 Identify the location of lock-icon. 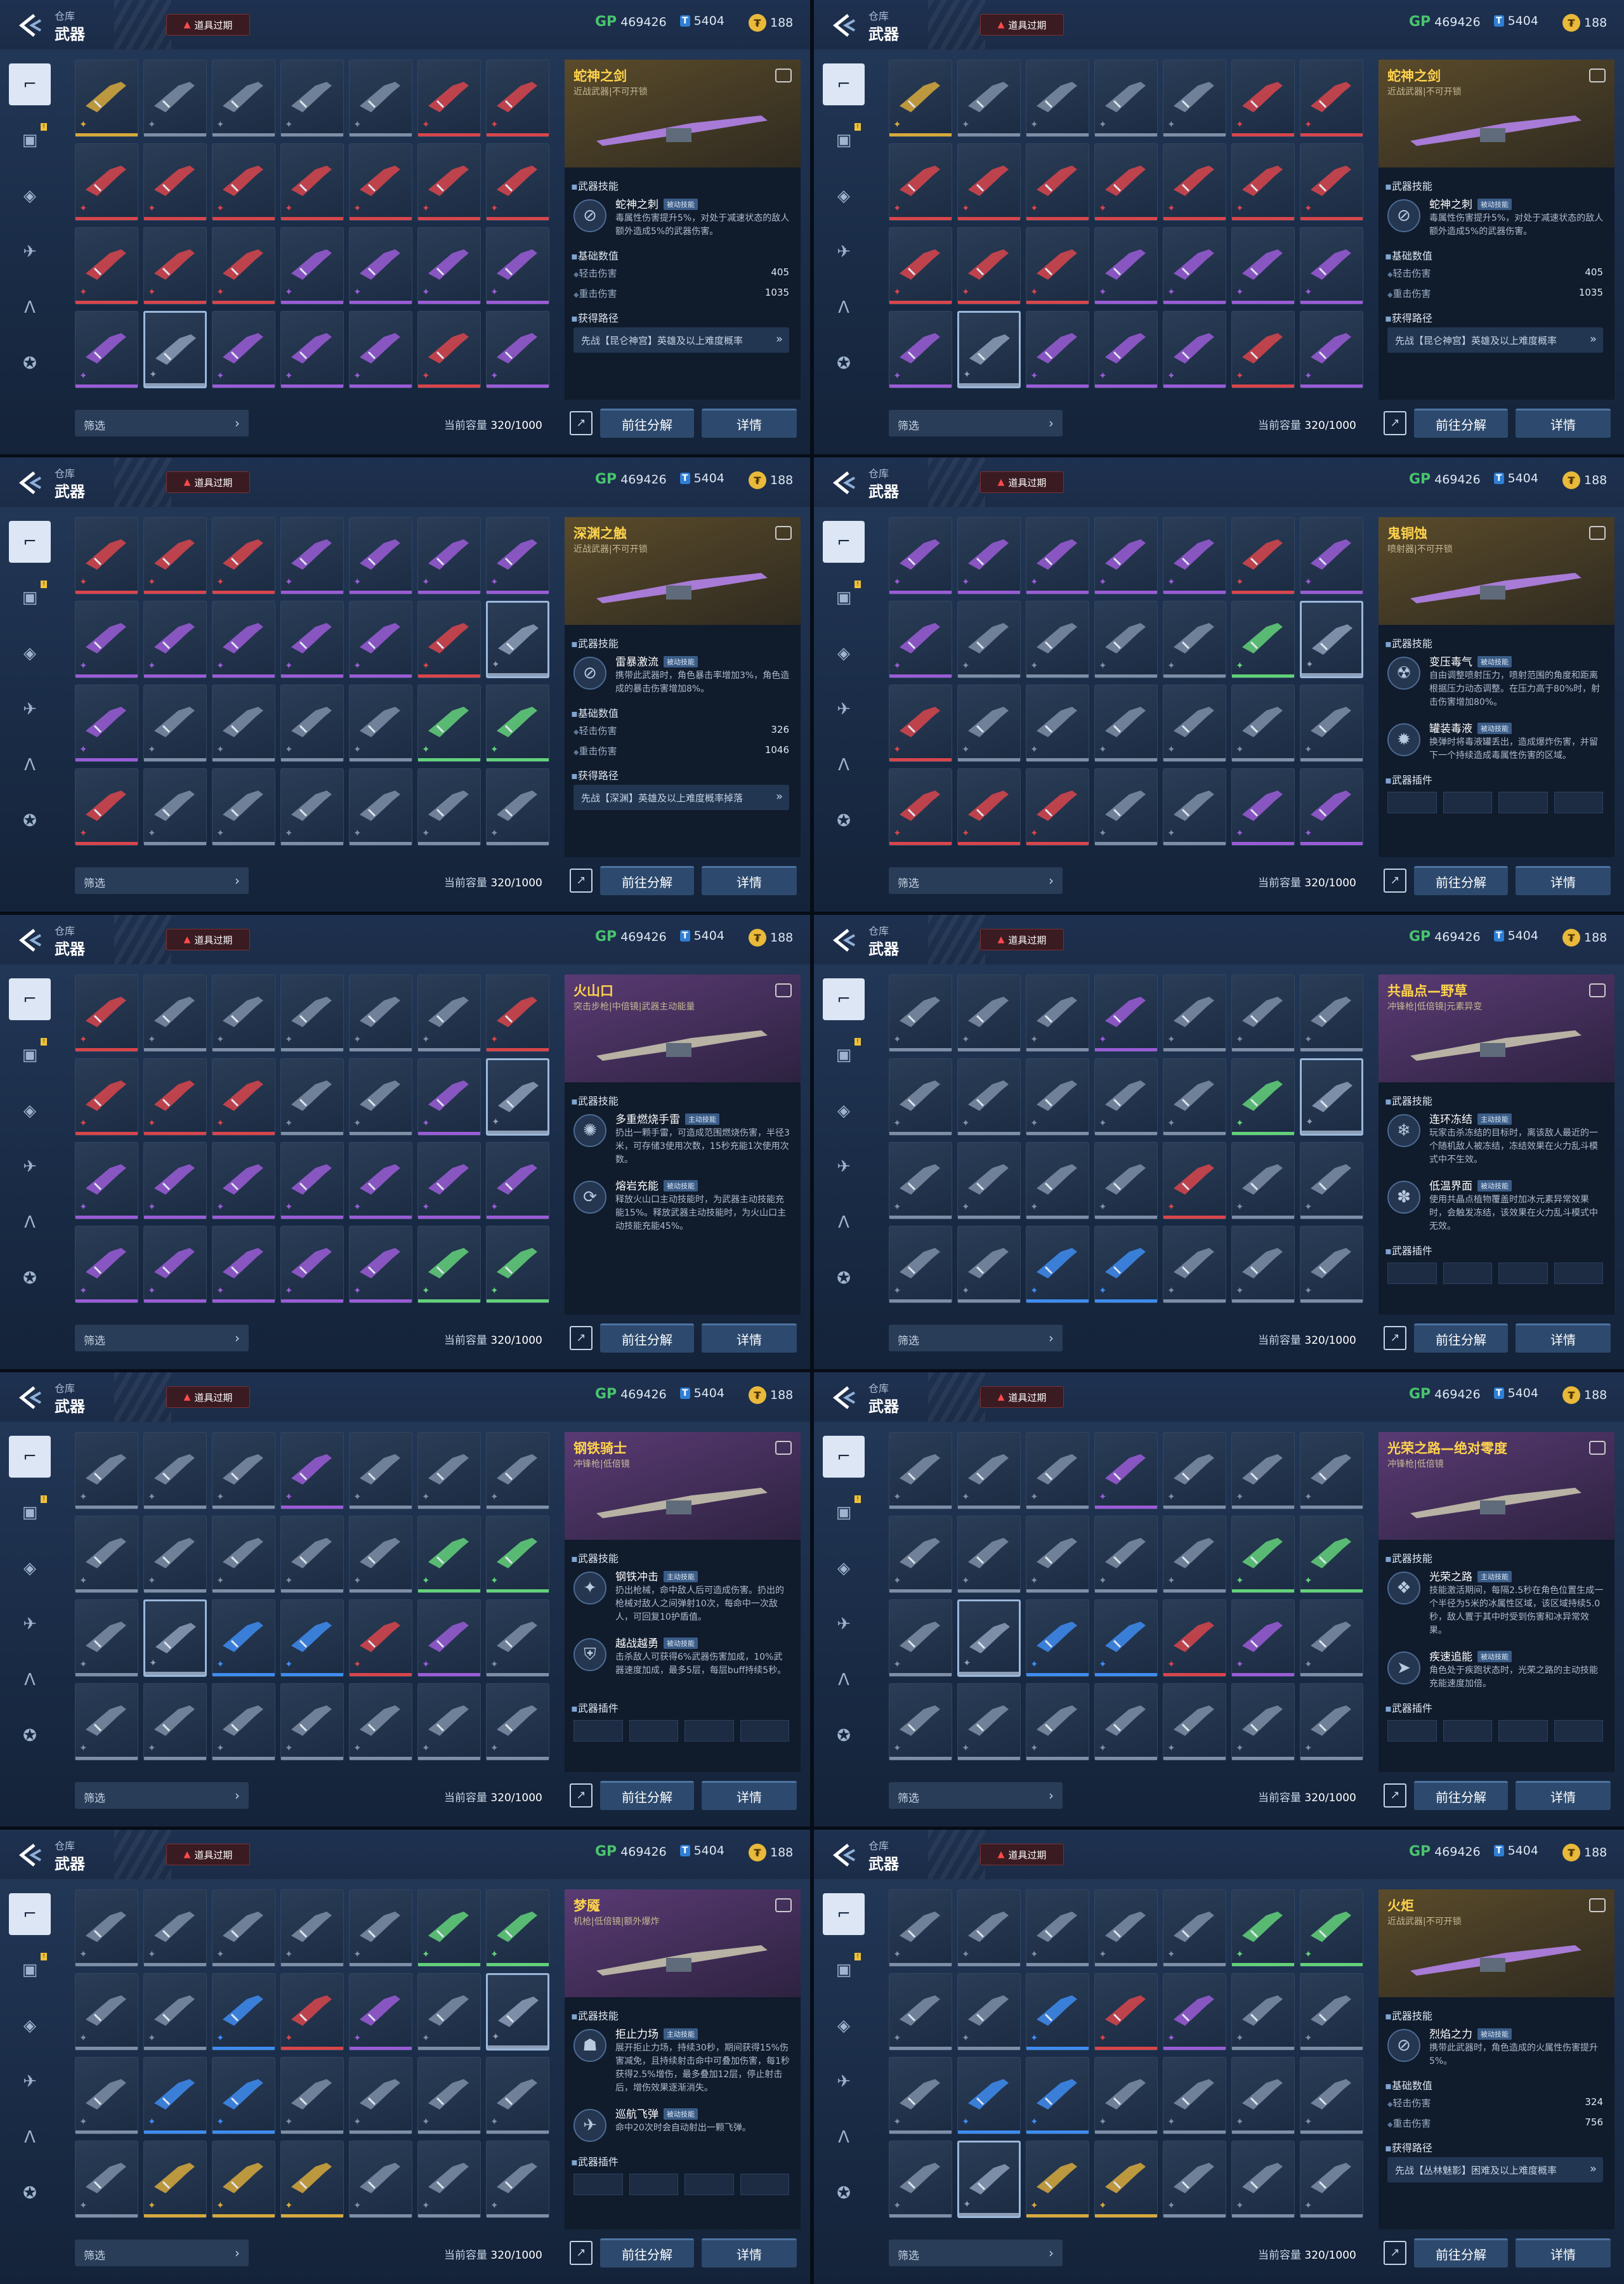
(1598, 533).